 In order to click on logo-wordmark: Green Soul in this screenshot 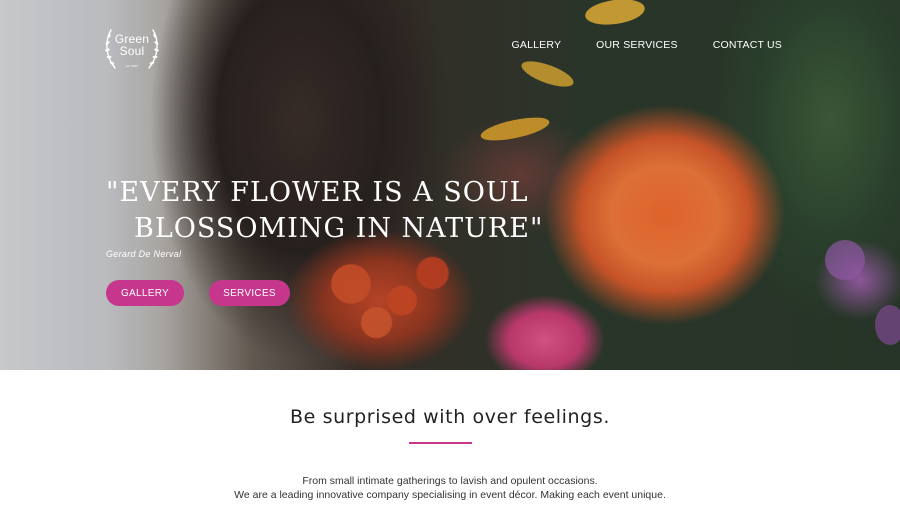, I will do `click(132, 45)`.